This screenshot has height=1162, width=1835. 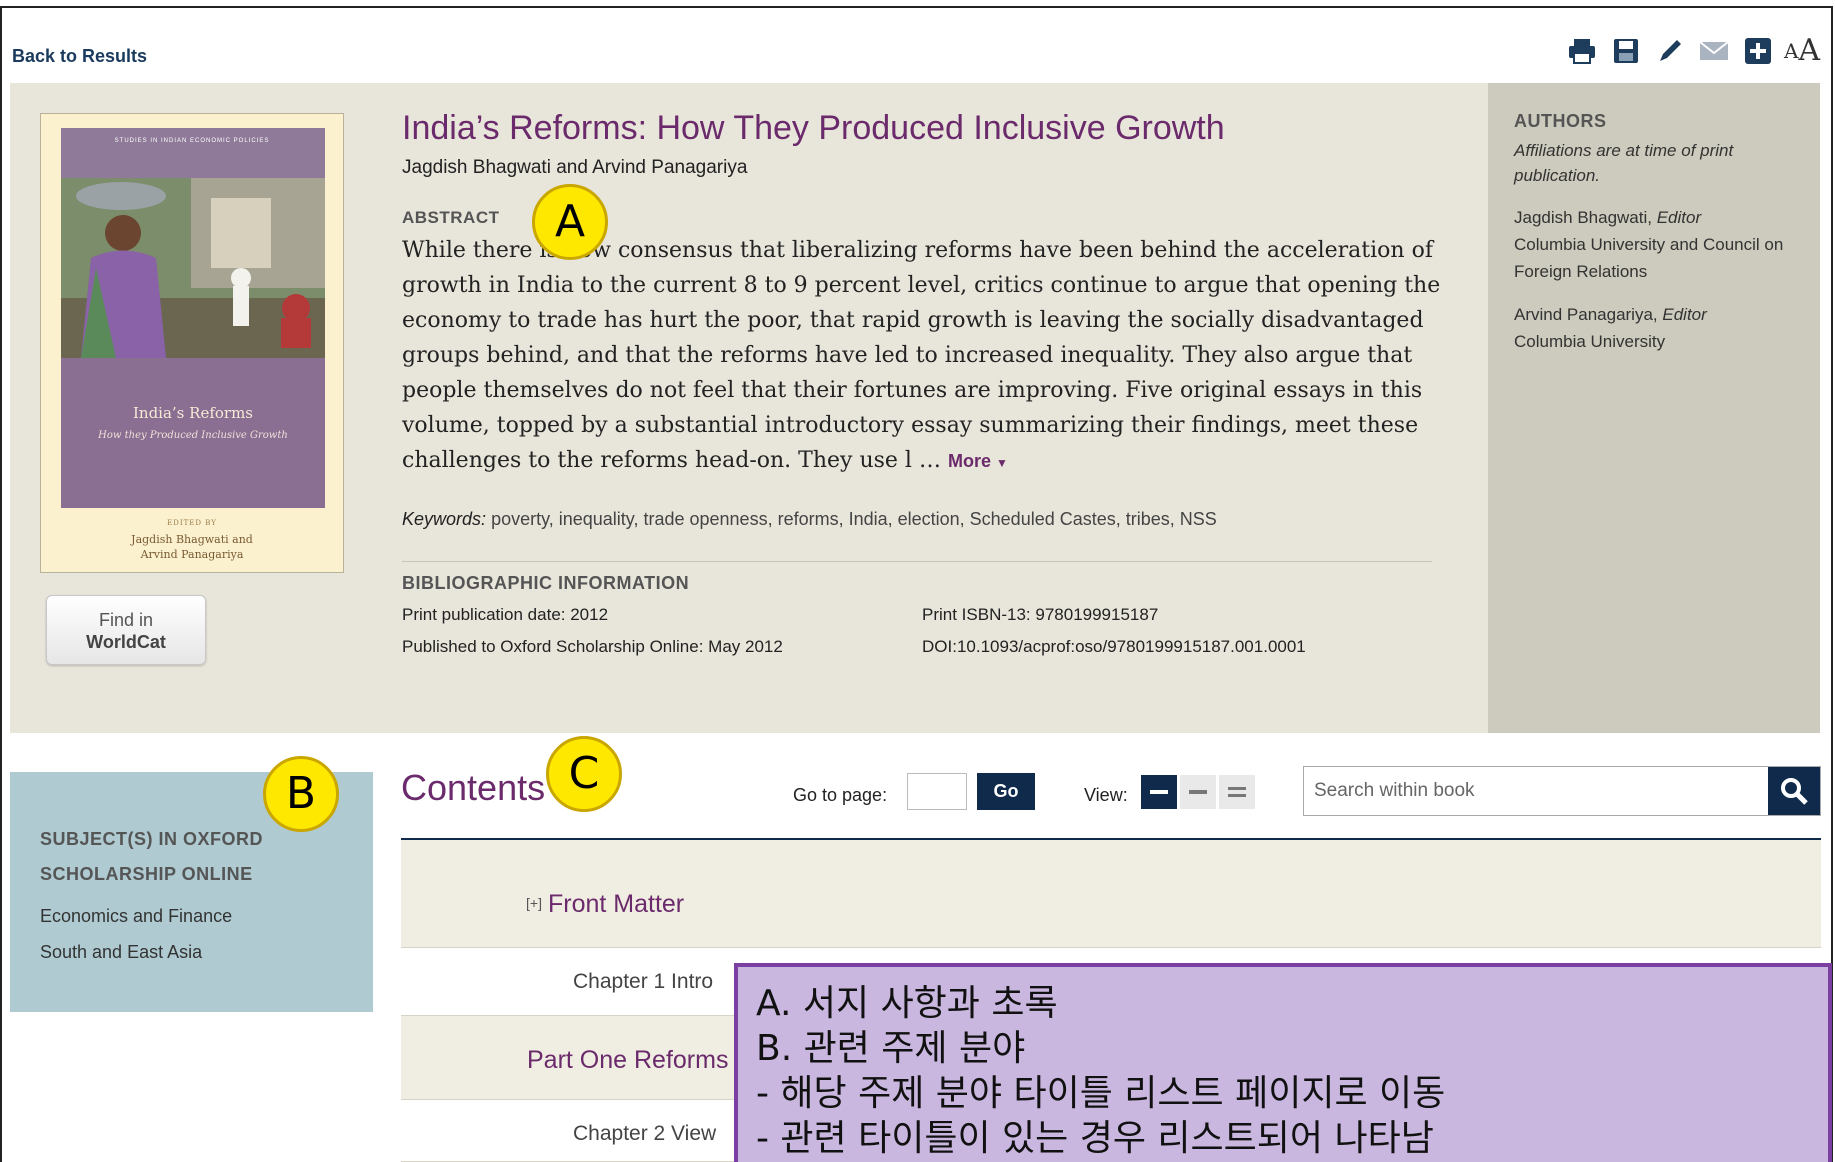 I want to click on chevron-down-icon: ▼, so click(x=1001, y=463).